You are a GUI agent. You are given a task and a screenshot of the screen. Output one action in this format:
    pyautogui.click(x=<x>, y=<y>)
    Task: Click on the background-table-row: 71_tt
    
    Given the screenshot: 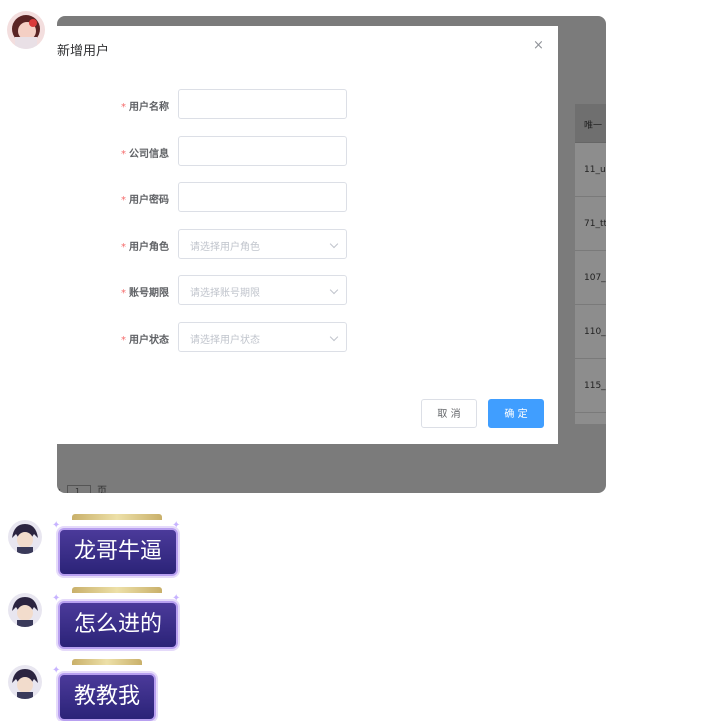 What is the action you would take?
    pyautogui.click(x=590, y=224)
    